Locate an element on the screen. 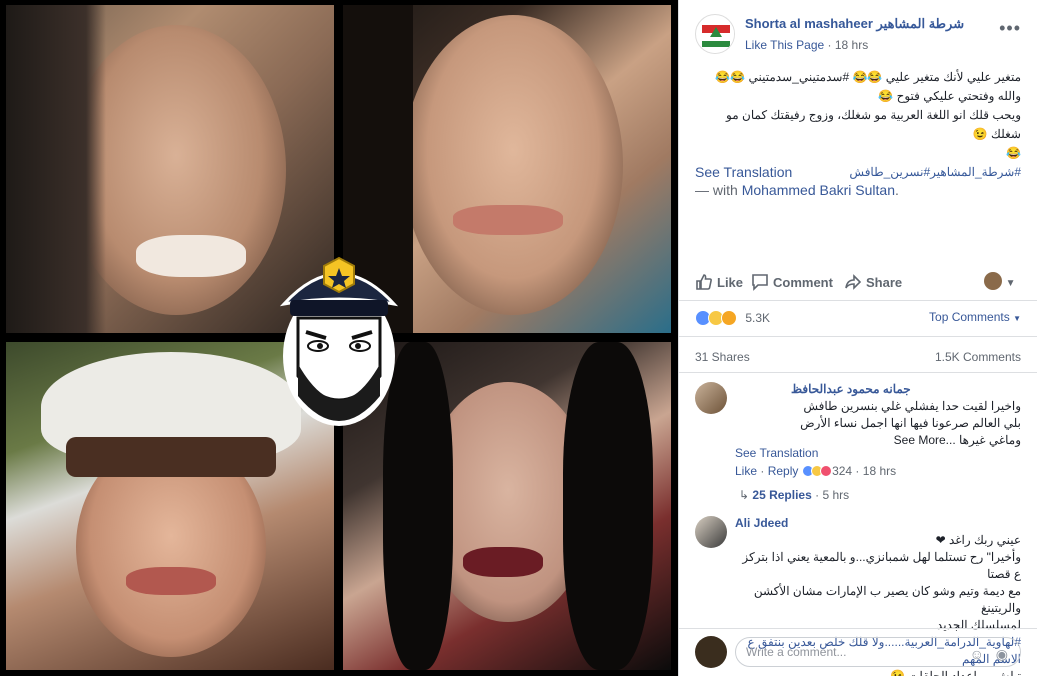 This screenshot has height=676, width=1037. view-replies-link: ↳ 25 Replies · 5 hrs is located at coordinates (794, 495).